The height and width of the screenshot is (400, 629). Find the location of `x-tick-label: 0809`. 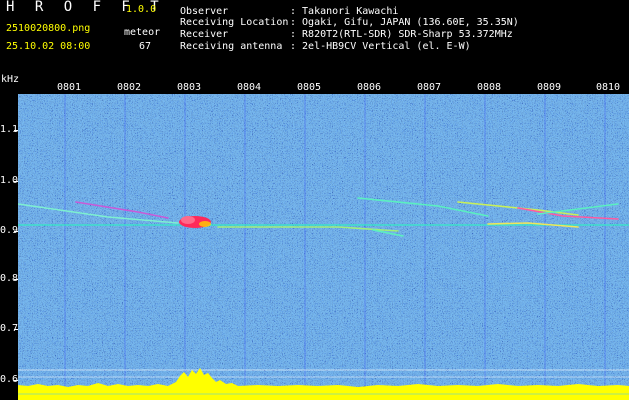

x-tick-label: 0809 is located at coordinates (549, 87).